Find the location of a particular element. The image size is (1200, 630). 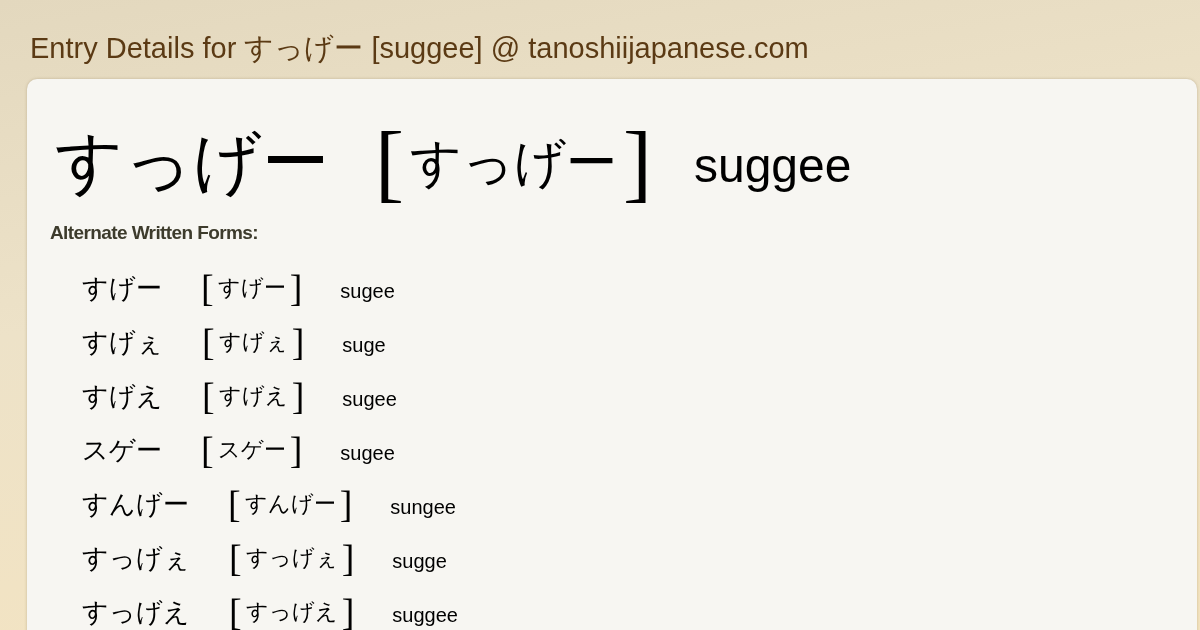

page-title: Entry Details for すっげー [suggee] @ tanoshiijapanese.com is located at coordinates (419, 48).